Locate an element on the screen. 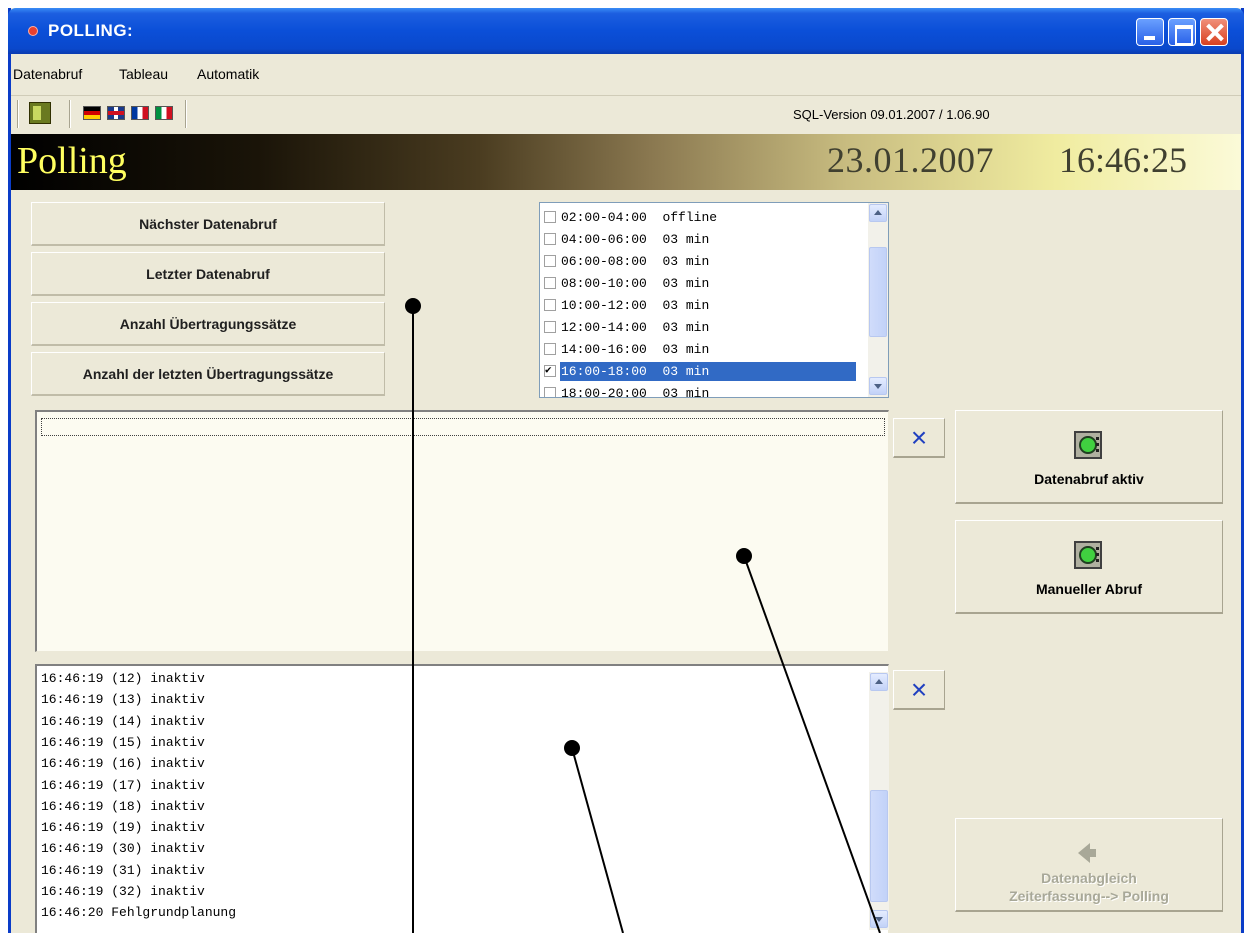 The image size is (1244, 933). banner-title: Polling is located at coordinates (72, 161).